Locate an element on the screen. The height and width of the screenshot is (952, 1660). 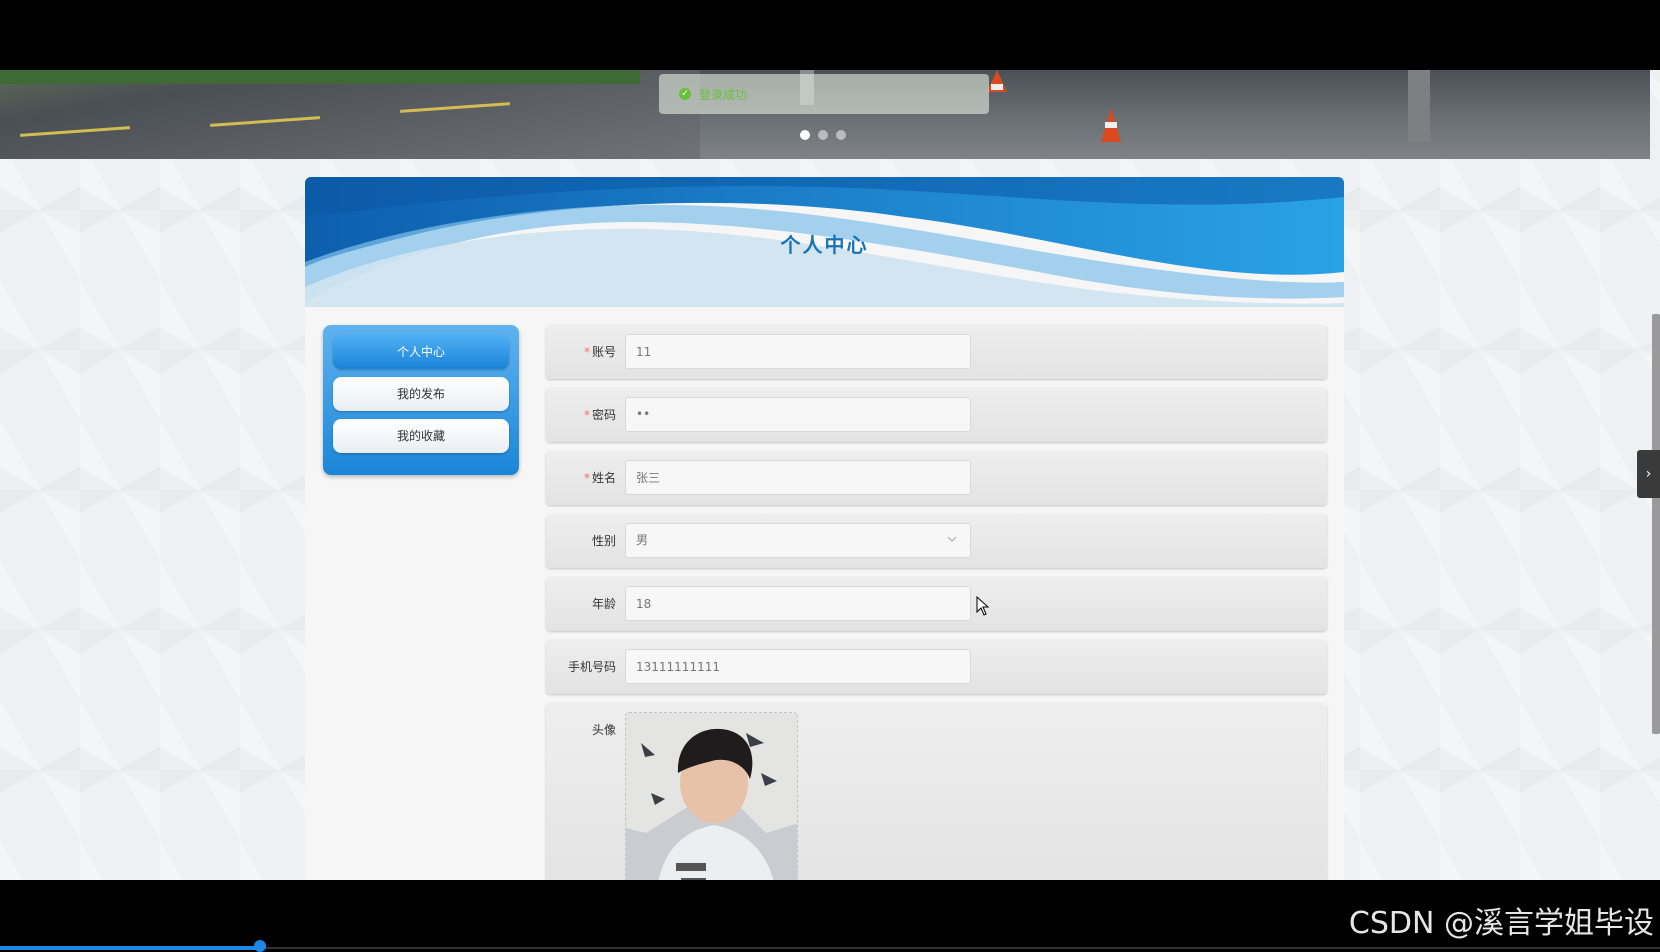
banner-carousel: ✓ 登录成功 is located at coordinates (825, 114).